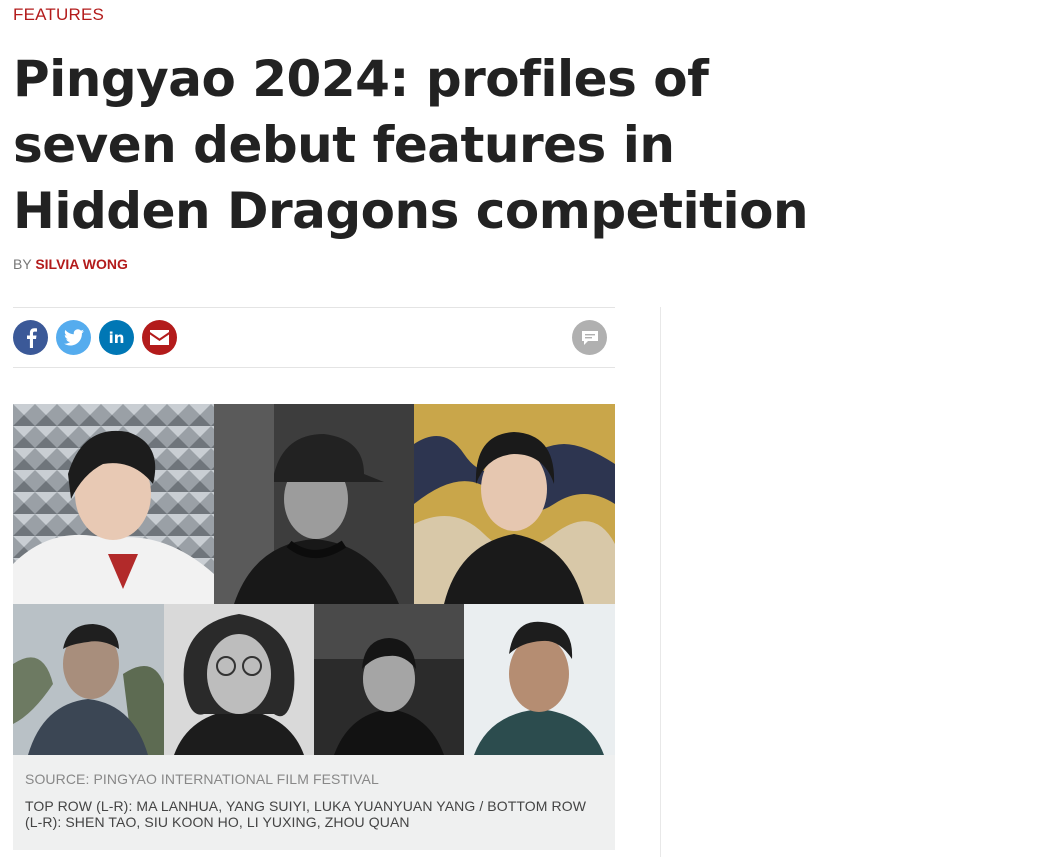  I want to click on linkedin-icon: in, so click(116, 337).